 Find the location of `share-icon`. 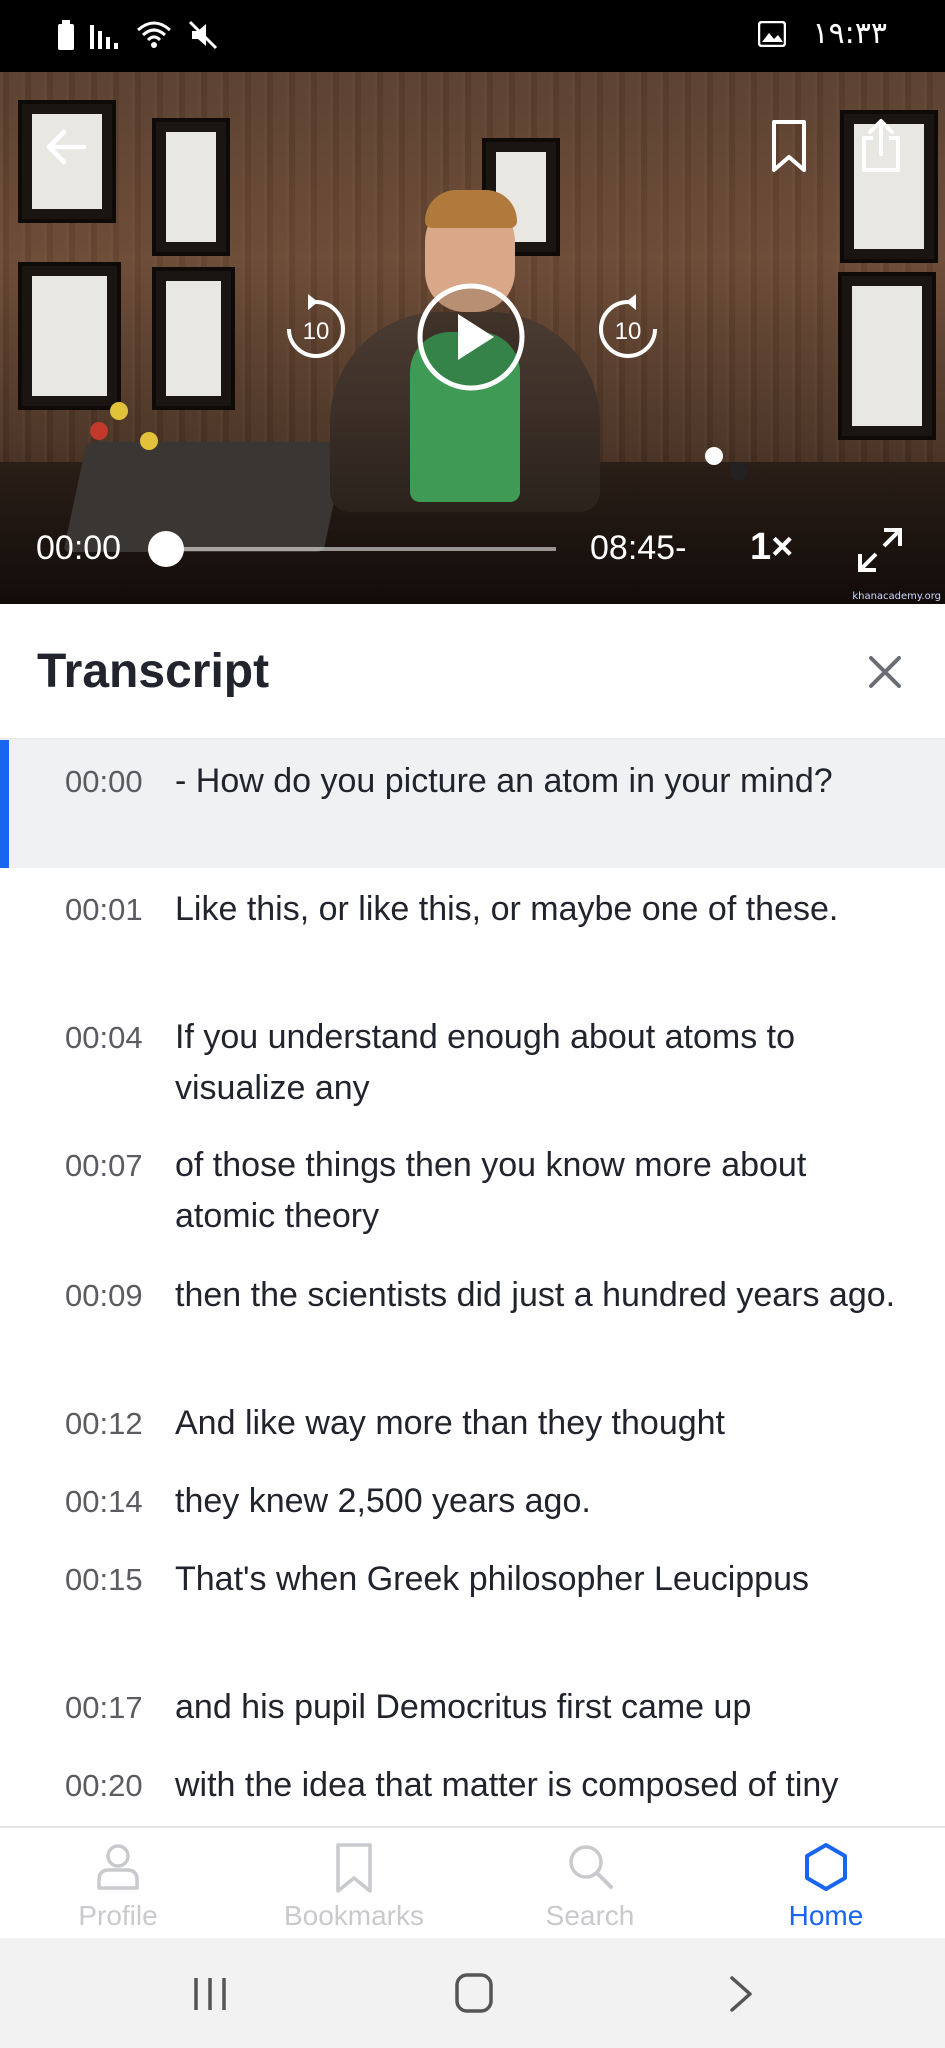

share-icon is located at coordinates (881, 145).